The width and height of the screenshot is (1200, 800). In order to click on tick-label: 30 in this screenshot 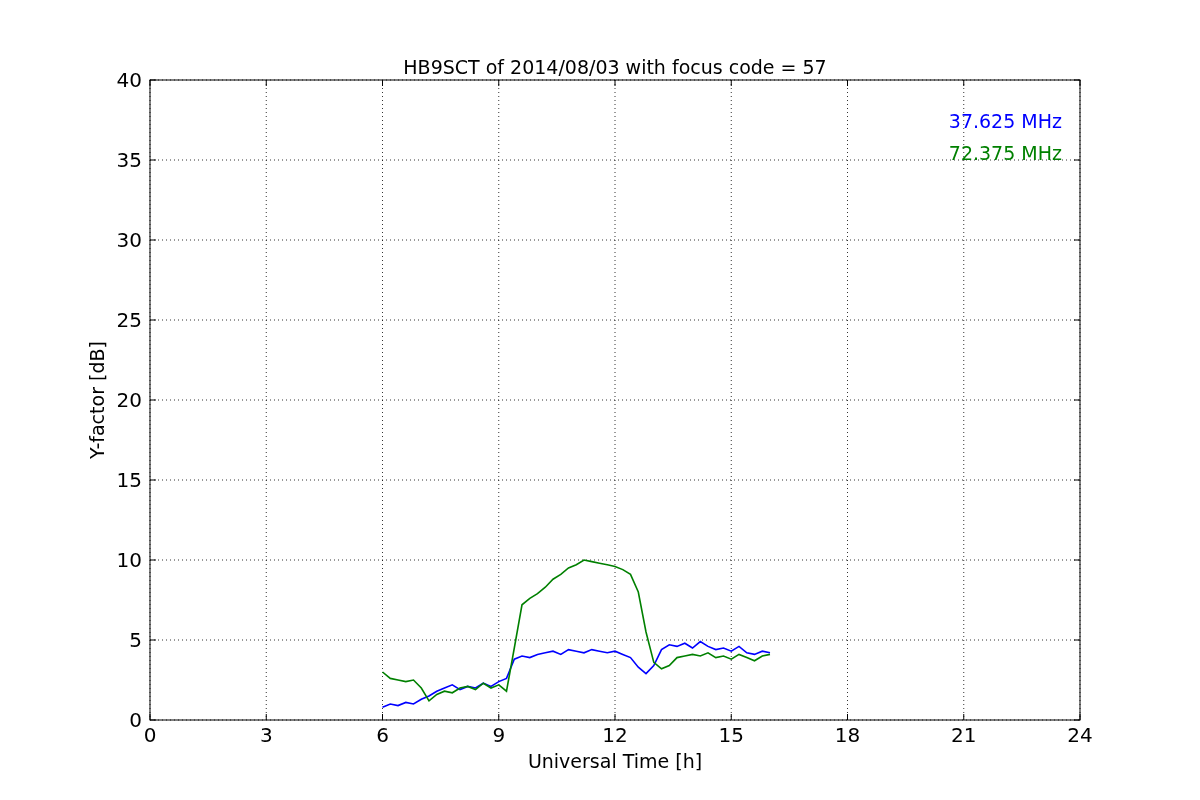, I will do `click(129, 240)`.